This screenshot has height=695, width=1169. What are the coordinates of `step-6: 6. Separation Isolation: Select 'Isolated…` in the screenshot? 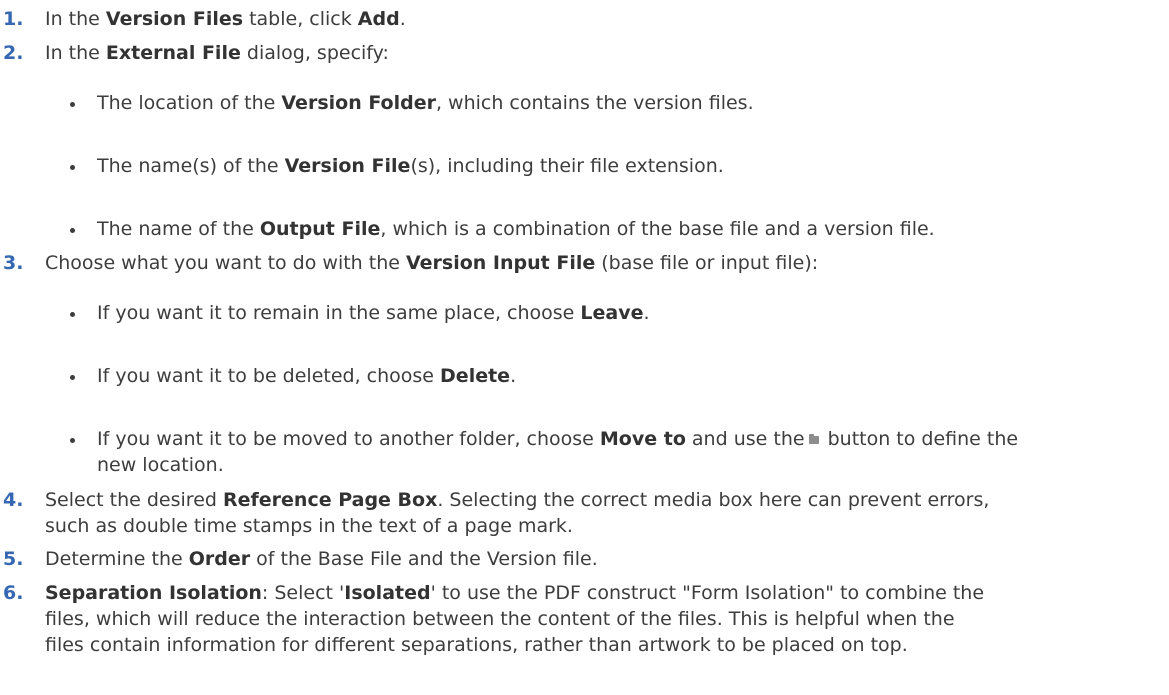 It's located at (583, 619).